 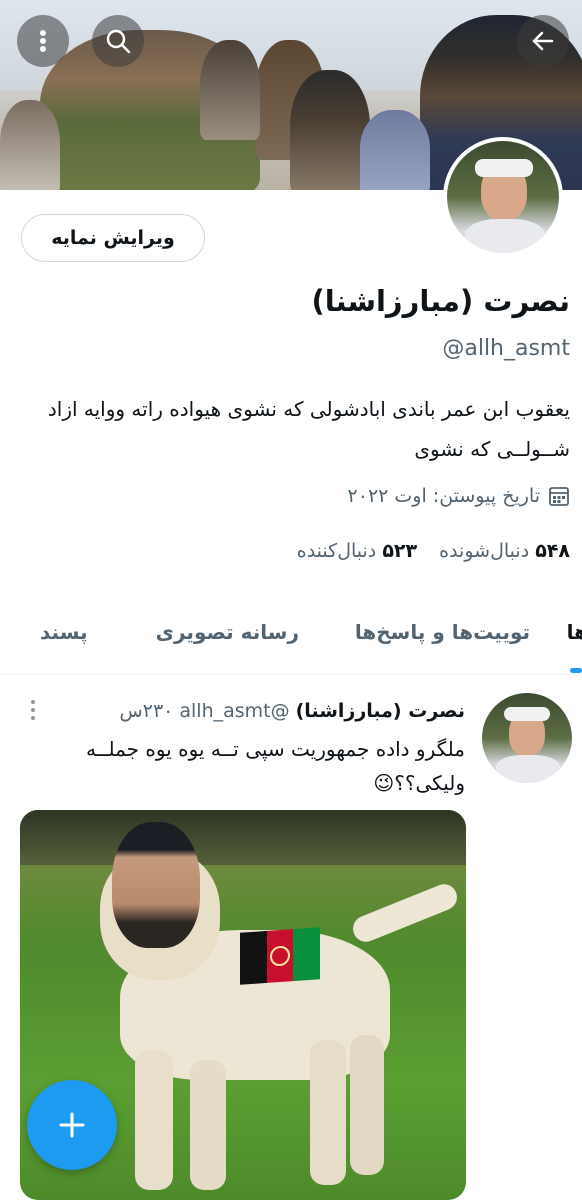 I want to click on tweet-author-handle: @allh_asmt, so click(x=234, y=711).